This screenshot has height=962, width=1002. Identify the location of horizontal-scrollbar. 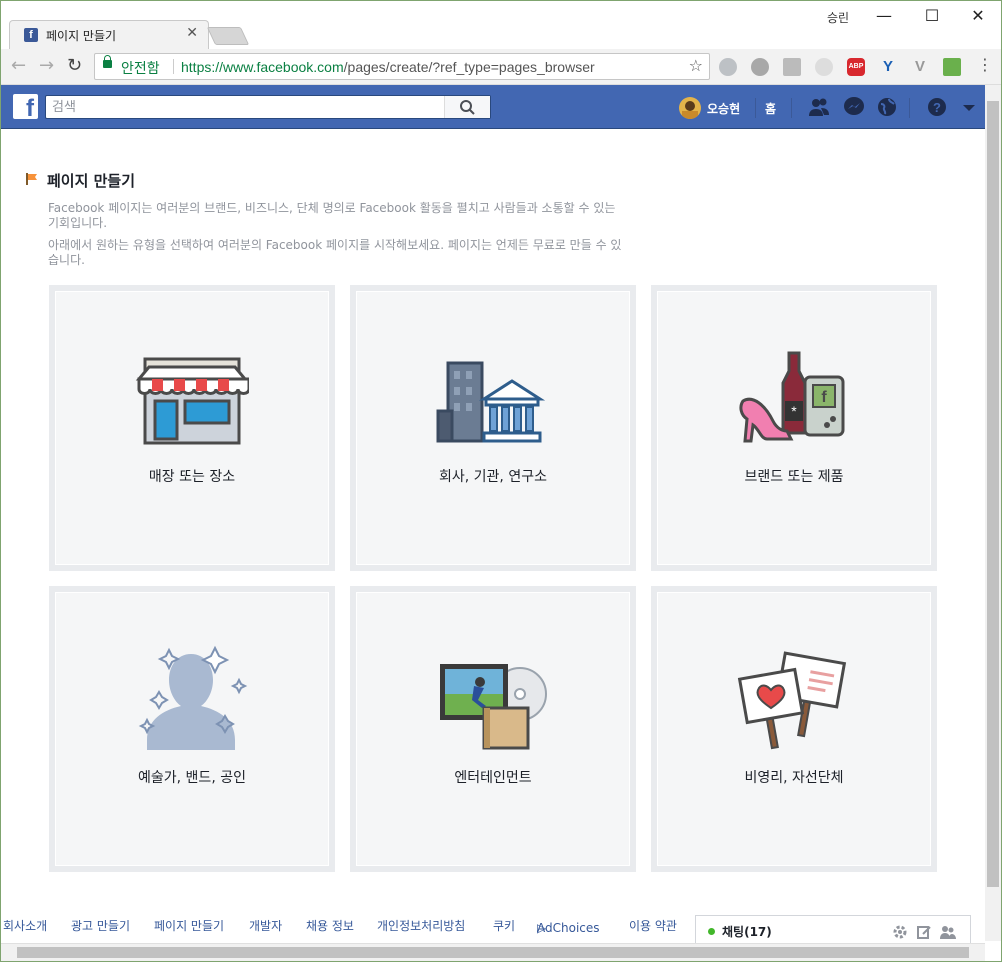
(493, 952).